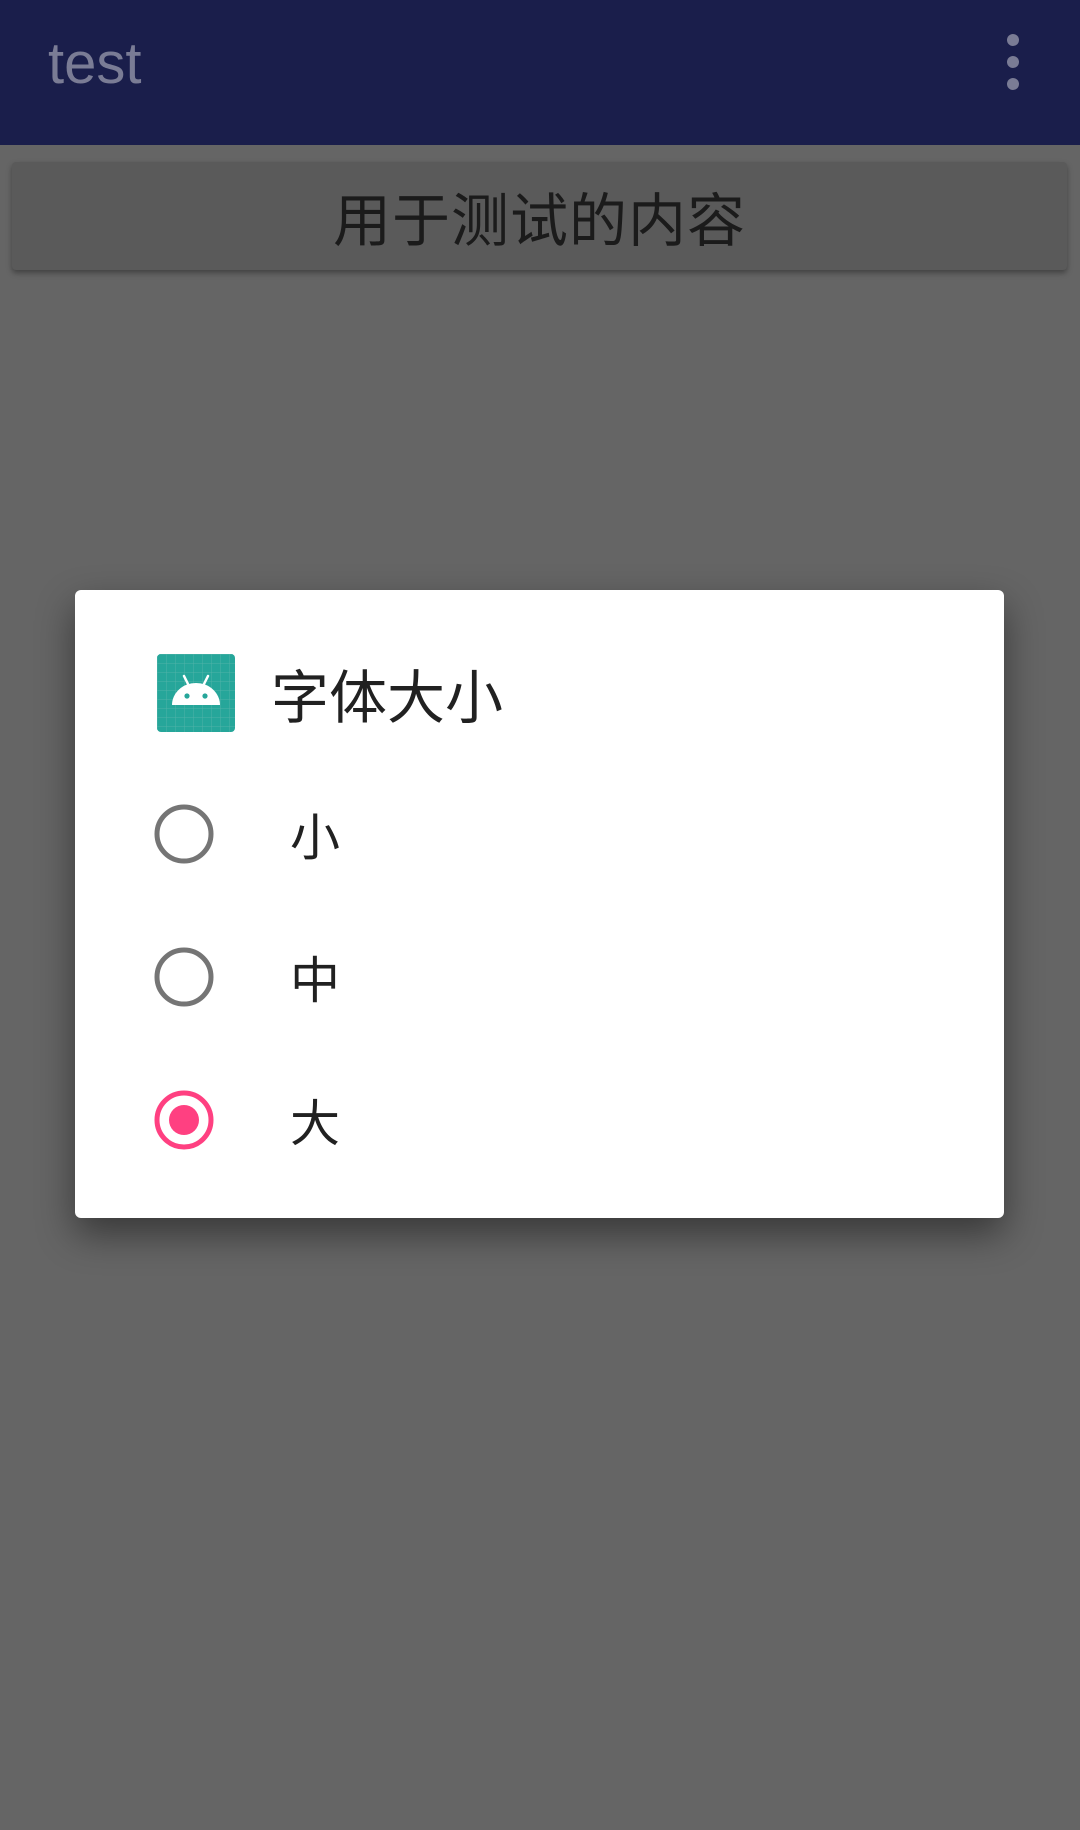  I want to click on option-label: 中, so click(315, 980).